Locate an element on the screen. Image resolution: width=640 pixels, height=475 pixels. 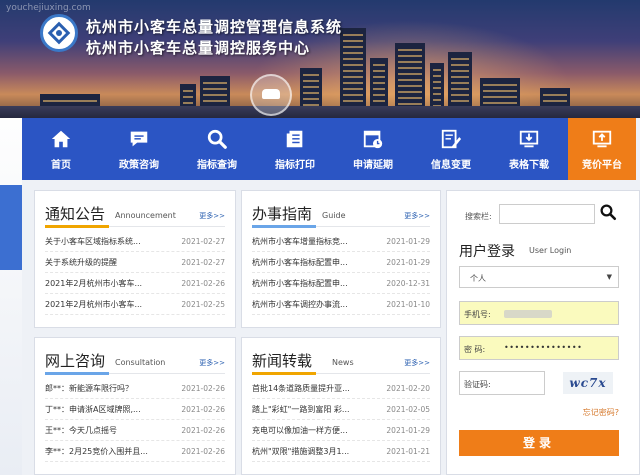
site-logo is located at coordinates (59, 33).